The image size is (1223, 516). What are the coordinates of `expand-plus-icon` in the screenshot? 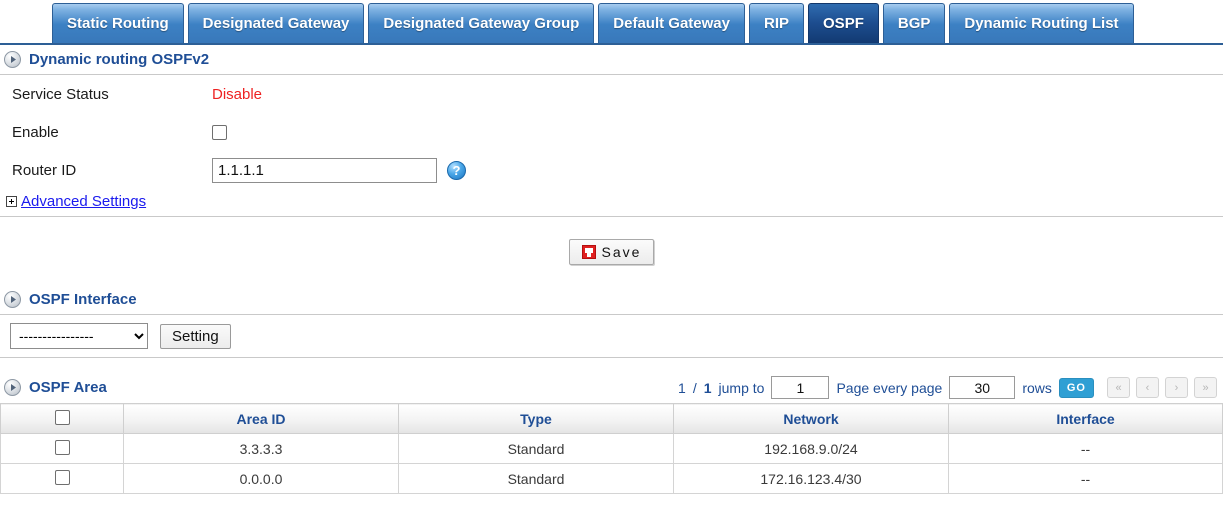 It's located at (11, 201).